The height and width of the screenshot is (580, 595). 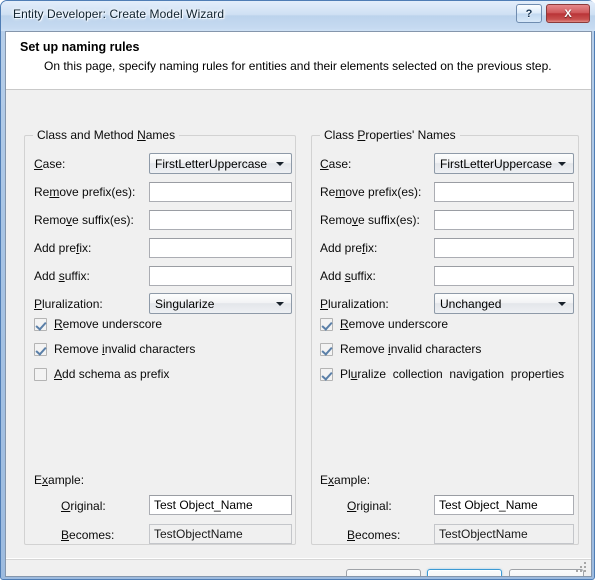 What do you see at coordinates (106, 135) in the screenshot?
I see `group-legend-left: Class and Method Names` at bounding box center [106, 135].